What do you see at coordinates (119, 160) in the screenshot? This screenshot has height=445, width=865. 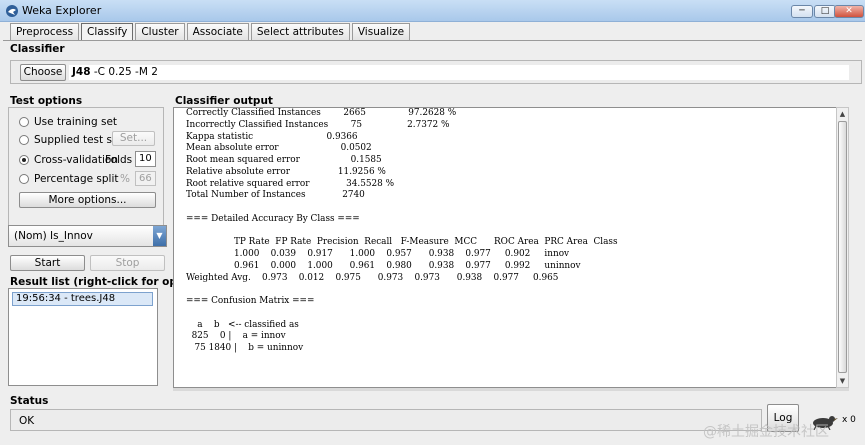 I see `folds-label: Folds` at bounding box center [119, 160].